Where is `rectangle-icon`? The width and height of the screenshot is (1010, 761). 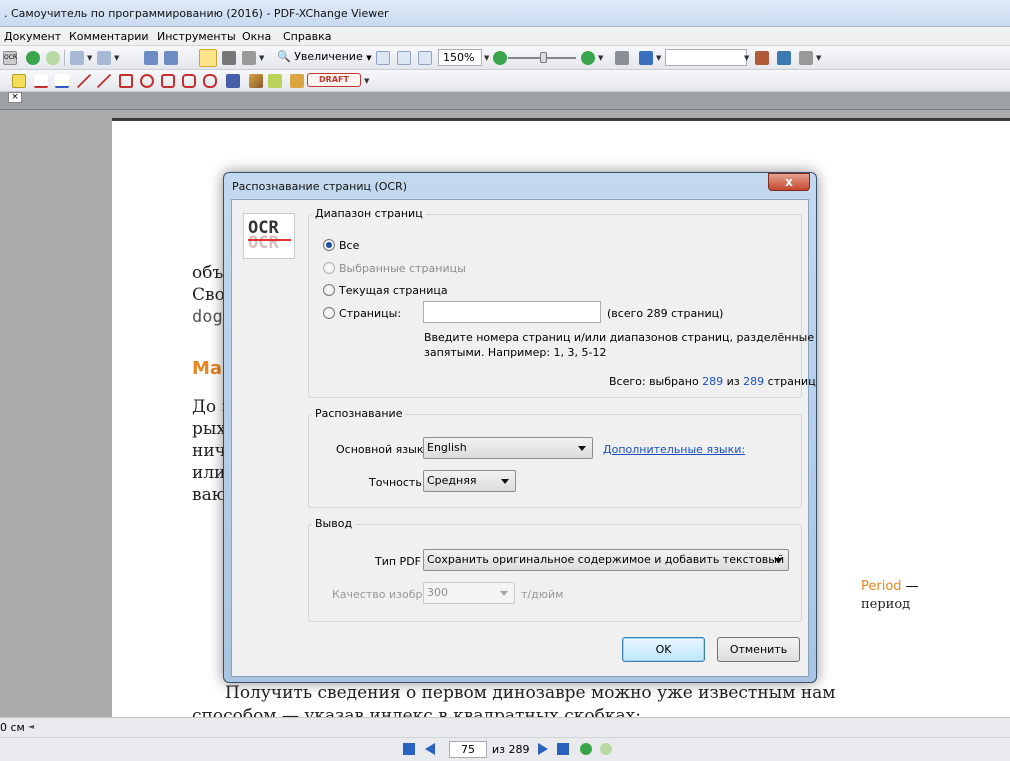
rectangle-icon is located at coordinates (126, 81).